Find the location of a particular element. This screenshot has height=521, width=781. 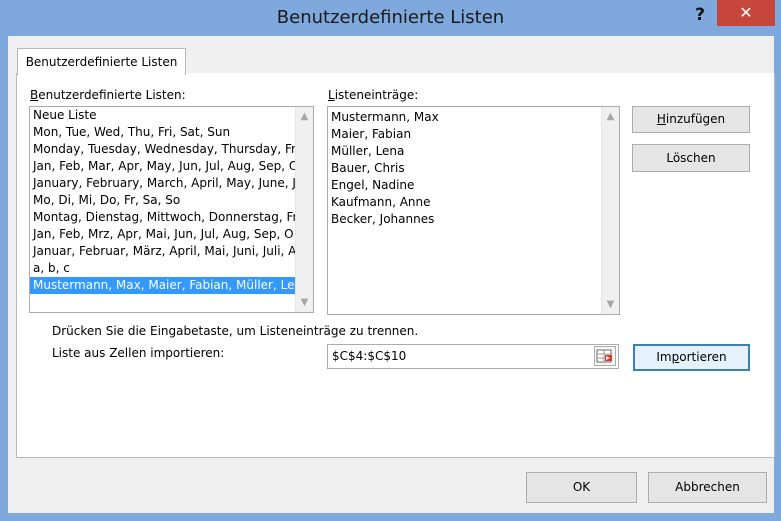

custom-lists-label: Benutzerdefinierte Listen: is located at coordinates (108, 95).